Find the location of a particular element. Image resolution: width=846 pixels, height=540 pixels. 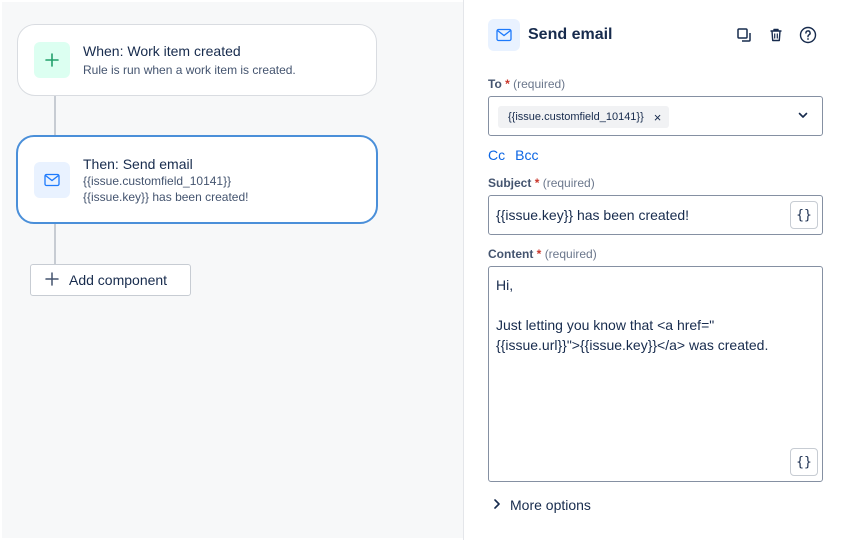

action-title: Then: Send email is located at coordinates (138, 164).